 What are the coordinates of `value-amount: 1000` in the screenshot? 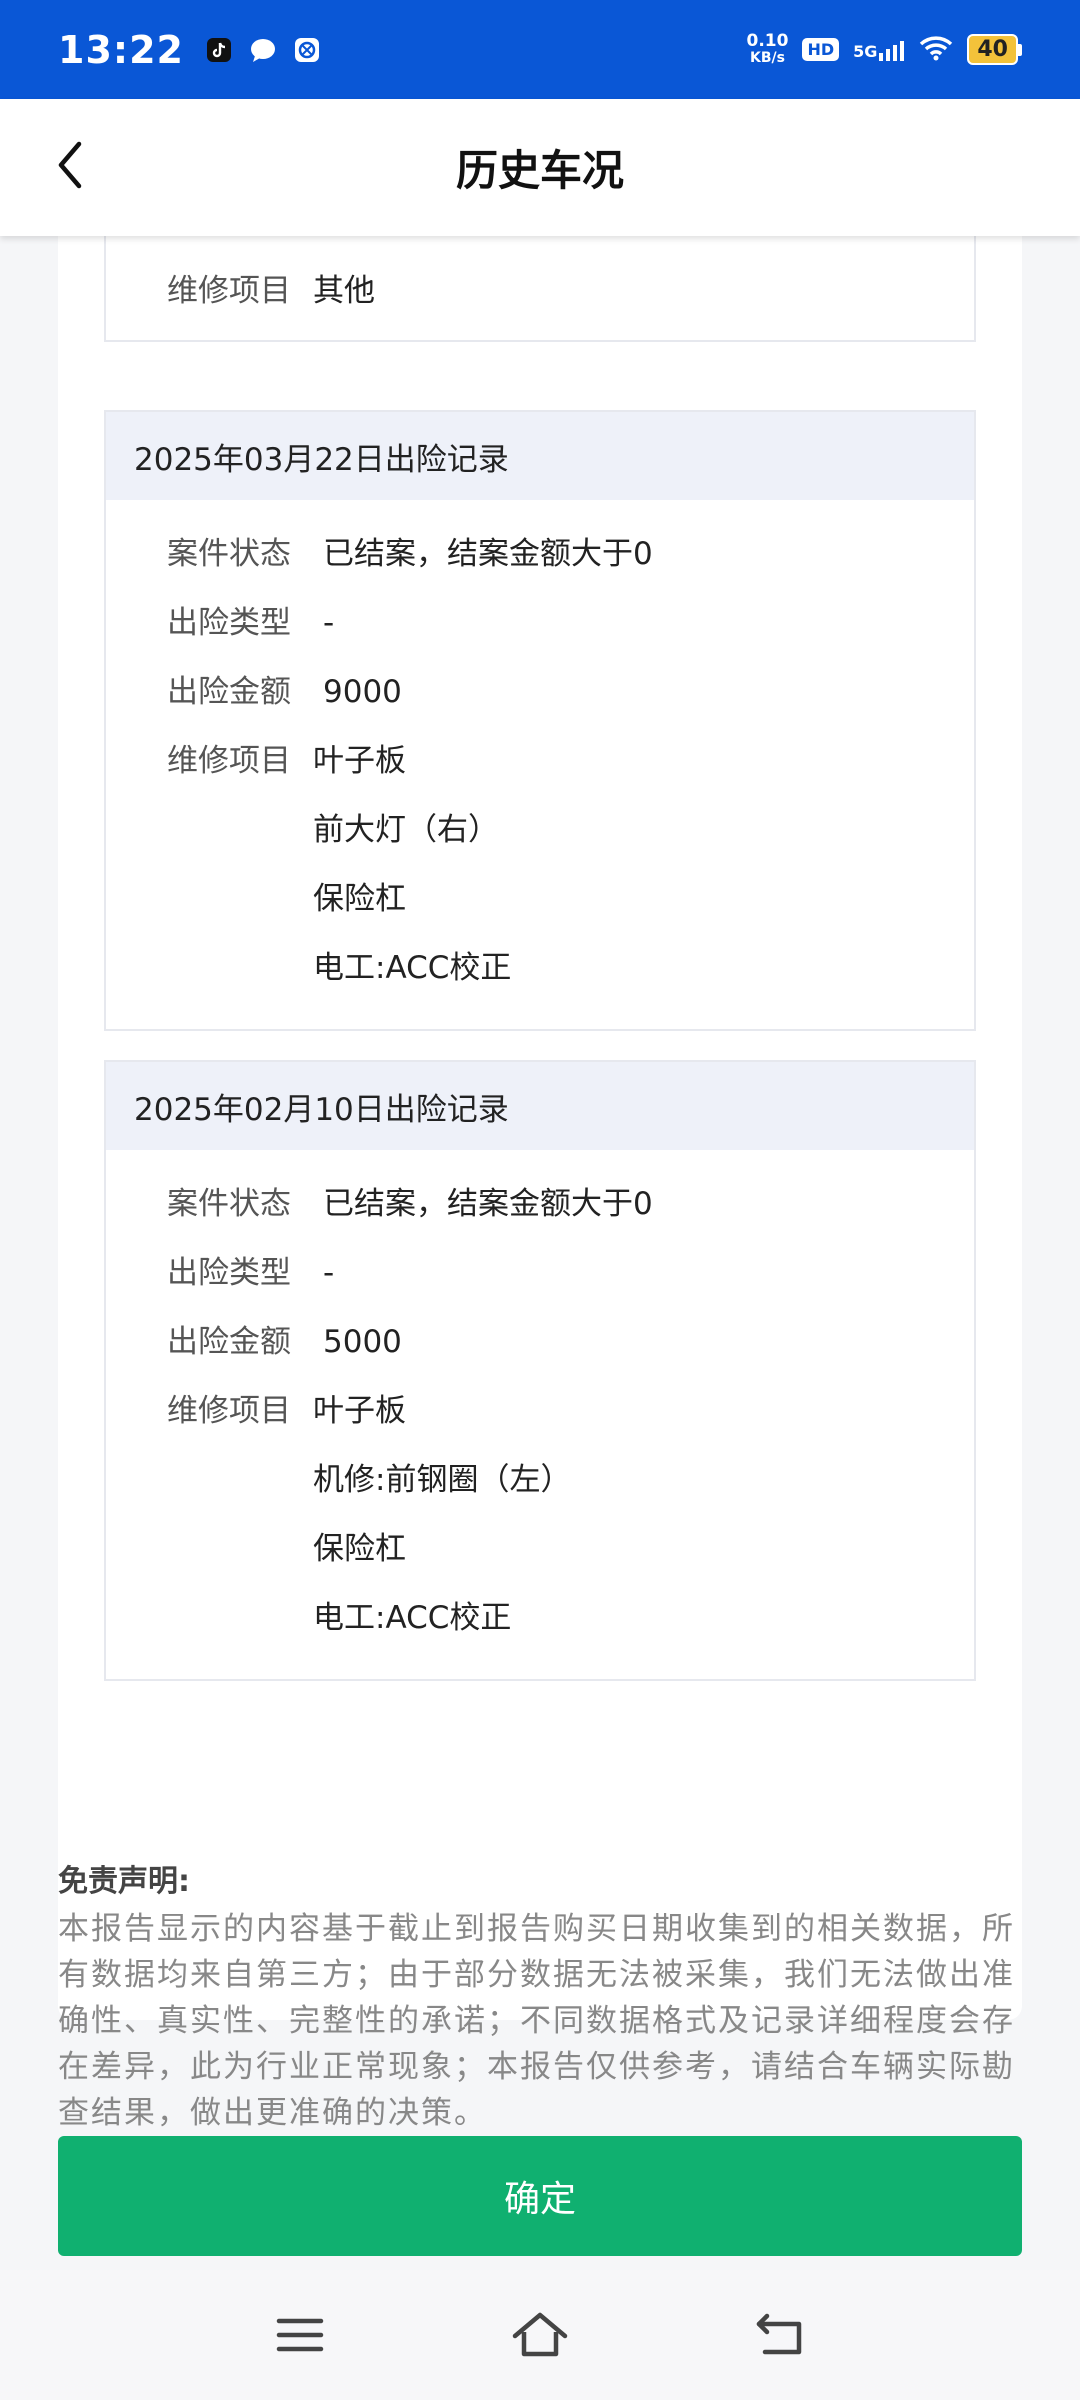 It's located at (341, 246).